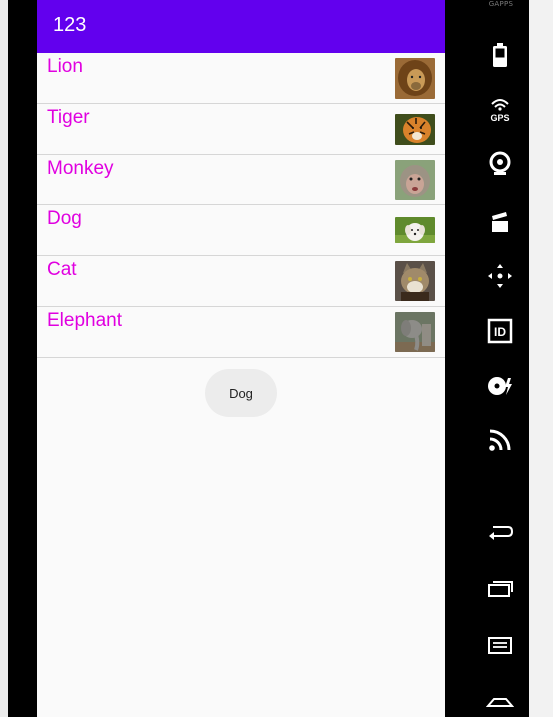  Describe the element at coordinates (500, 440) in the screenshot. I see `broadcast-icon` at that location.